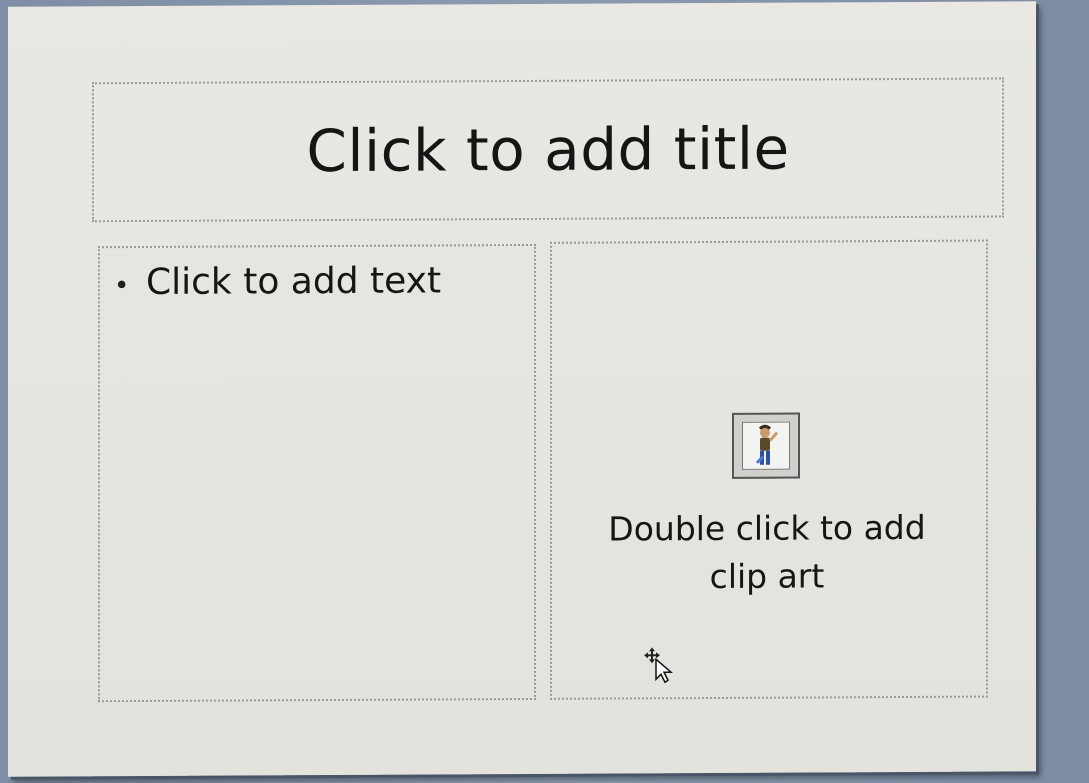 The image size is (1089, 783). What do you see at coordinates (767, 528) in the screenshot?
I see `clipart-text-line1: Double click to add` at bounding box center [767, 528].